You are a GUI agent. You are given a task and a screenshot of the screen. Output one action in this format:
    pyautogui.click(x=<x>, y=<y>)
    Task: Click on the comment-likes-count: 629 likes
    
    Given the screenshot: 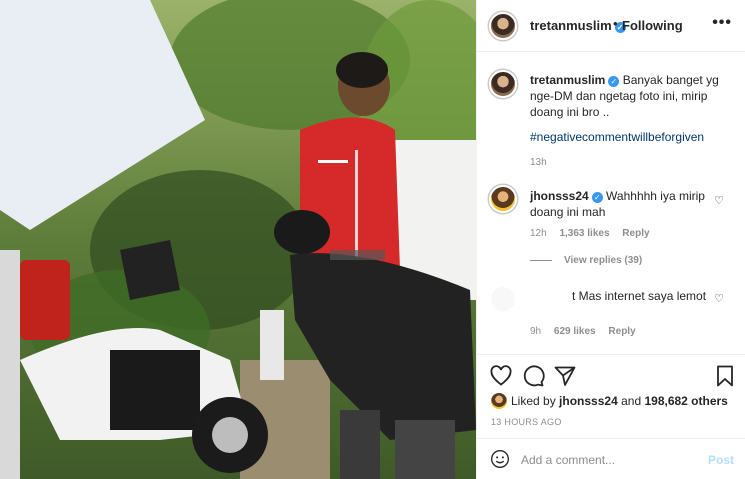 What is the action you would take?
    pyautogui.click(x=575, y=331)
    